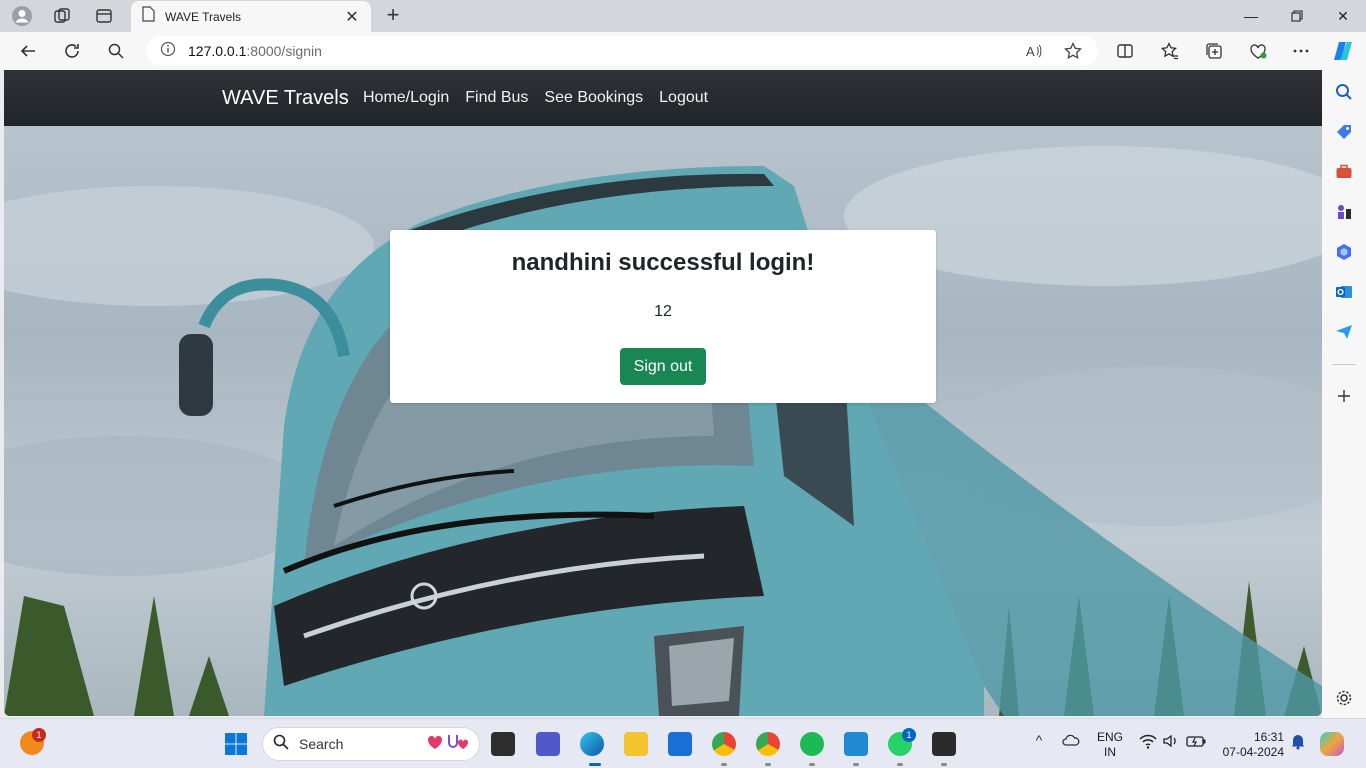 This screenshot has width=1366, height=768. What do you see at coordinates (1258, 51) in the screenshot?
I see `browser-essentials-icon` at bounding box center [1258, 51].